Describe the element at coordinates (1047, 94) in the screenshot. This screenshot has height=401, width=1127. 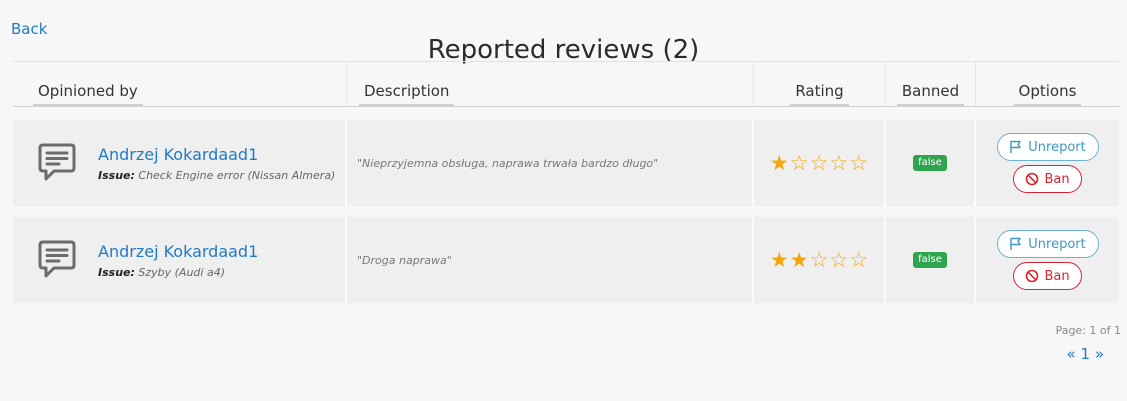
I see `column-header-options: Options` at that location.